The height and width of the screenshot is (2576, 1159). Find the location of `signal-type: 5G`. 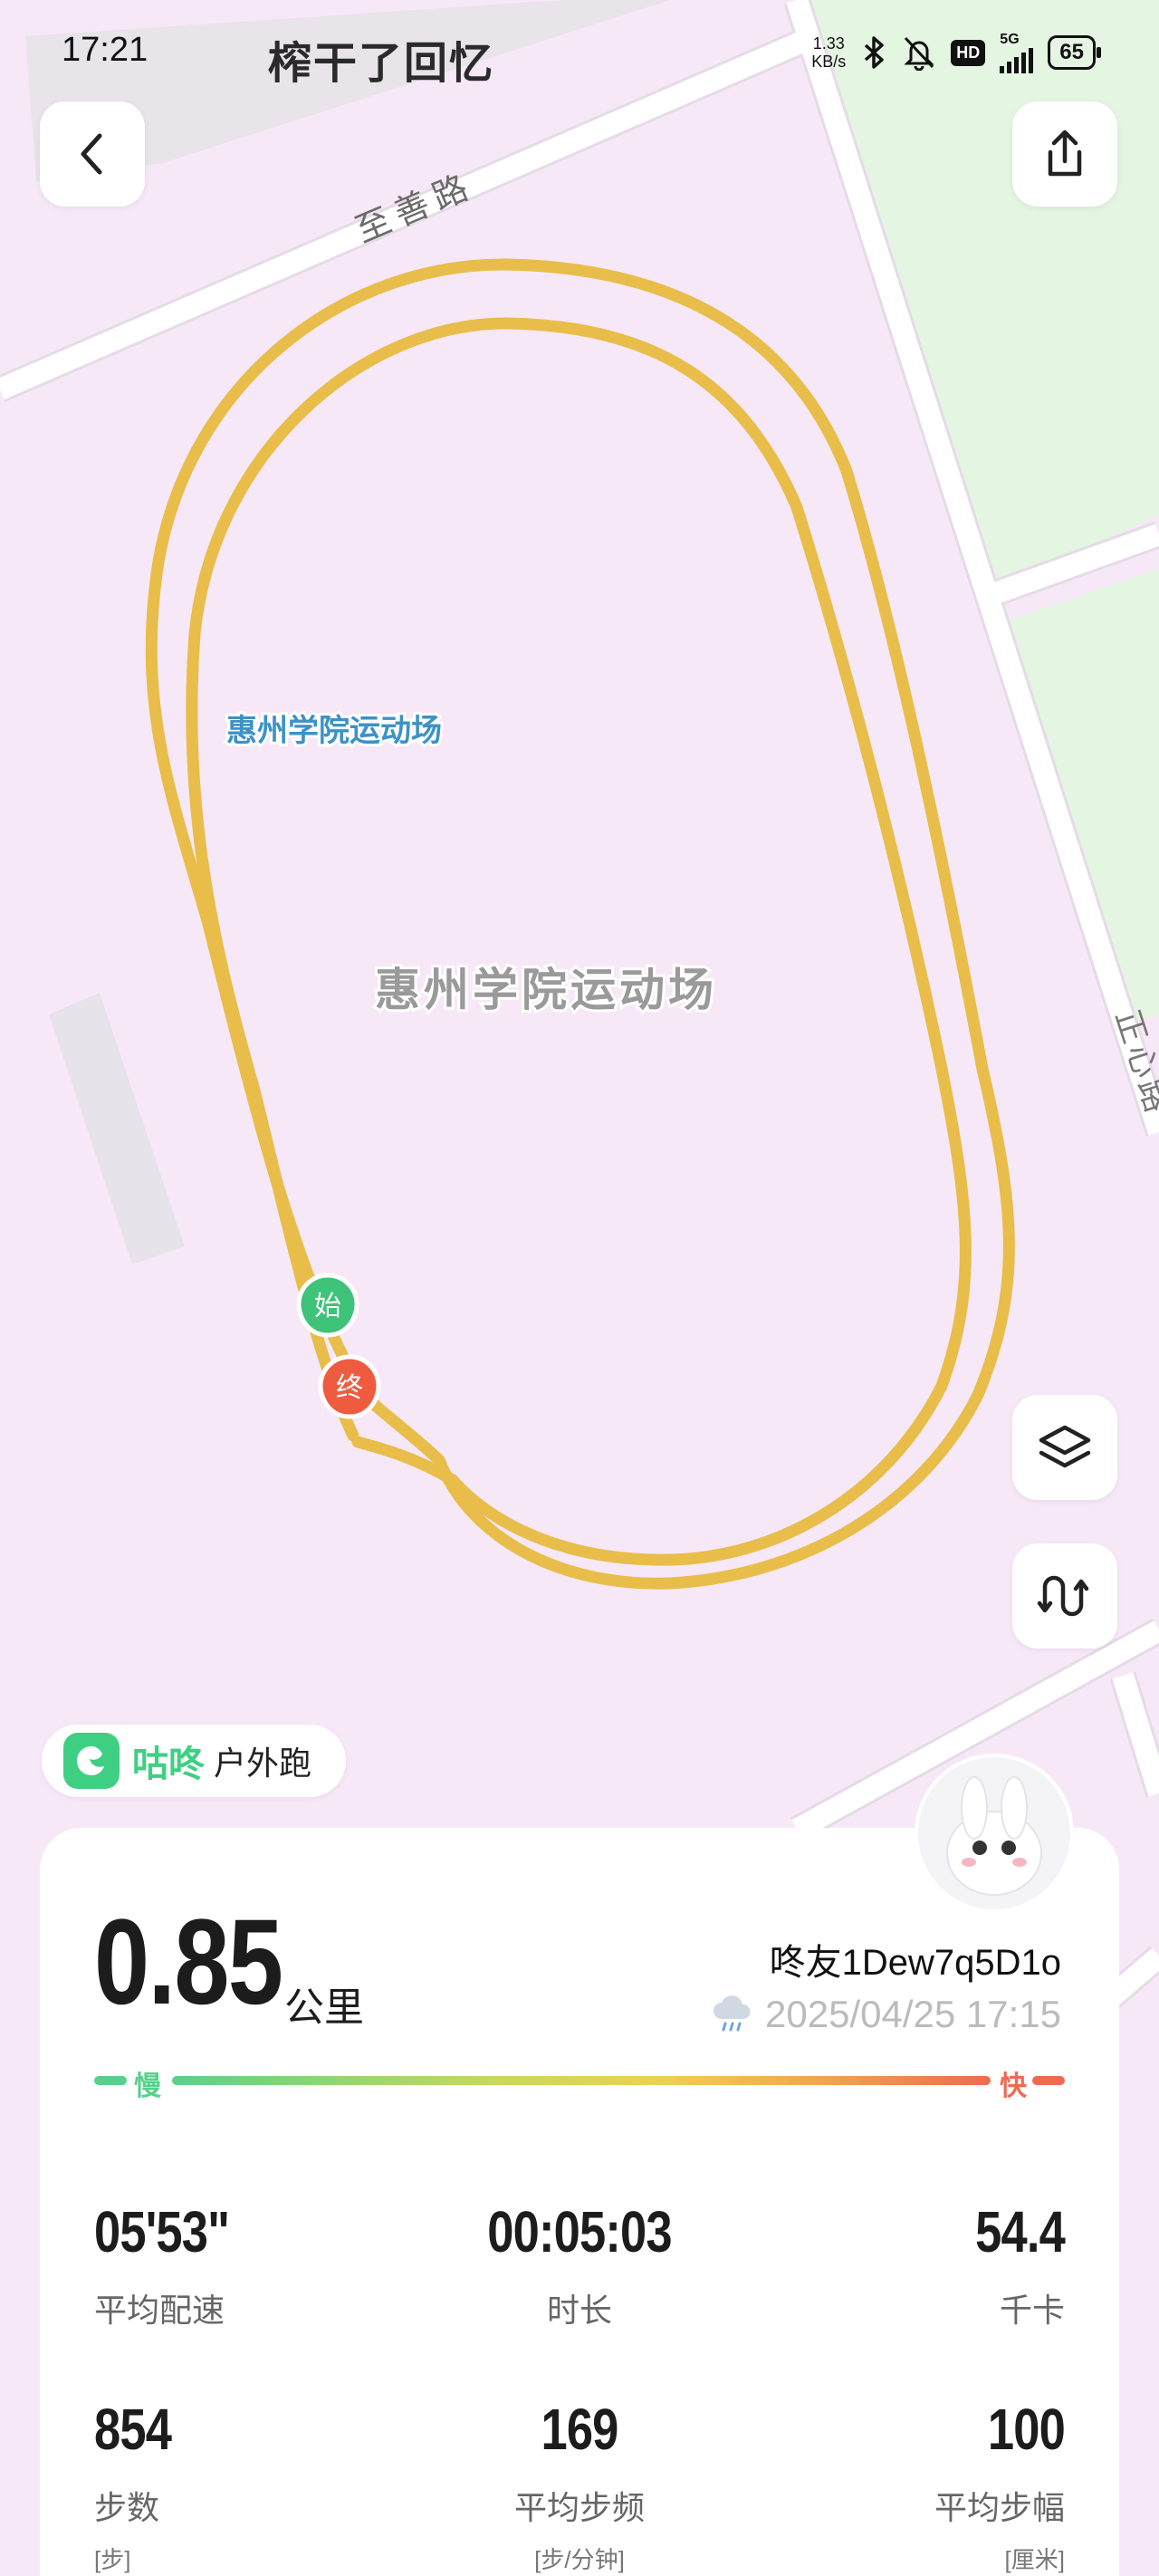

signal-type: 5G is located at coordinates (1010, 39).